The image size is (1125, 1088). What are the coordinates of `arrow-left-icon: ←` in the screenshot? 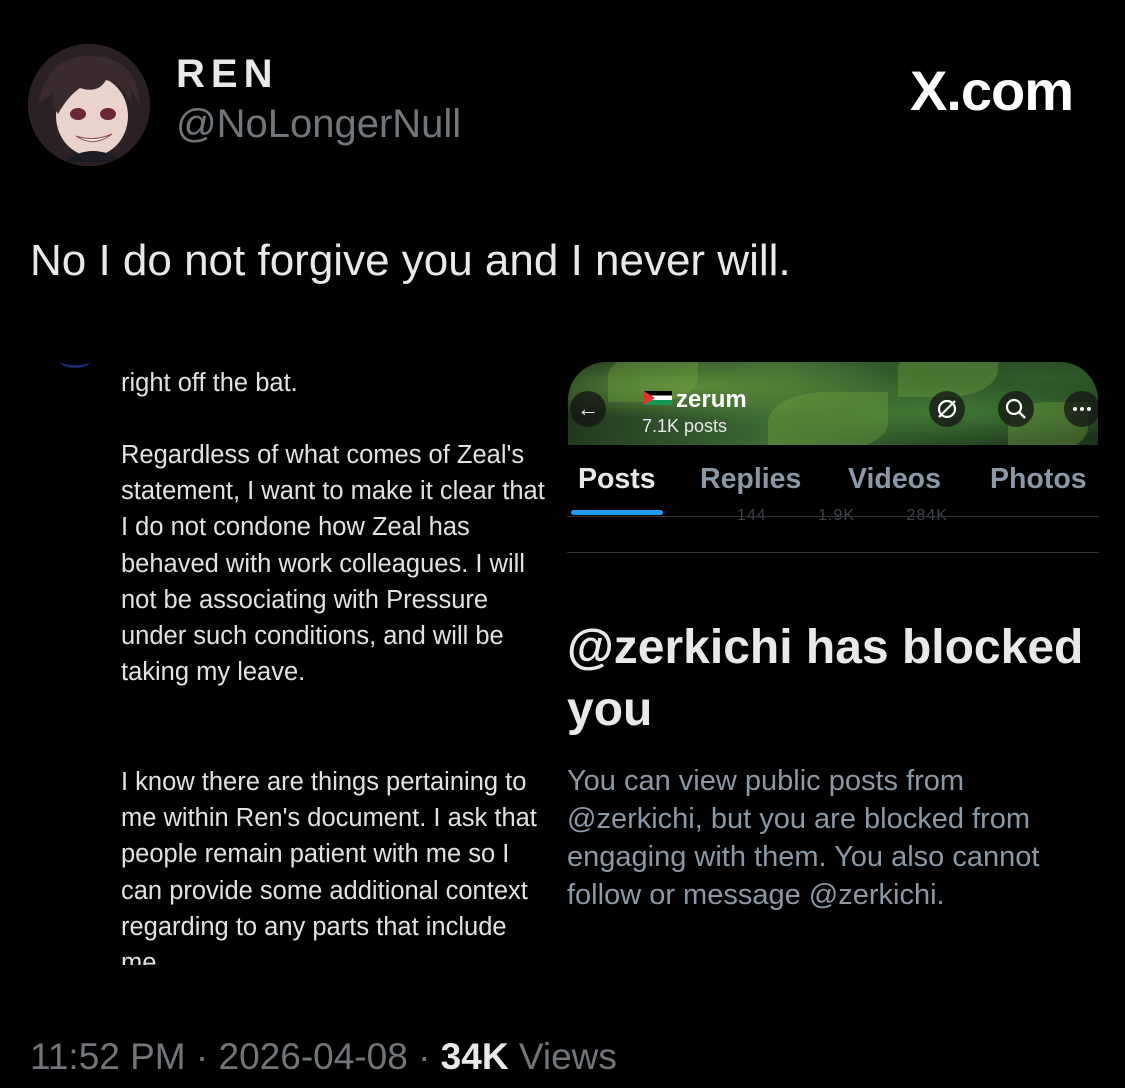 It's located at (588, 409).